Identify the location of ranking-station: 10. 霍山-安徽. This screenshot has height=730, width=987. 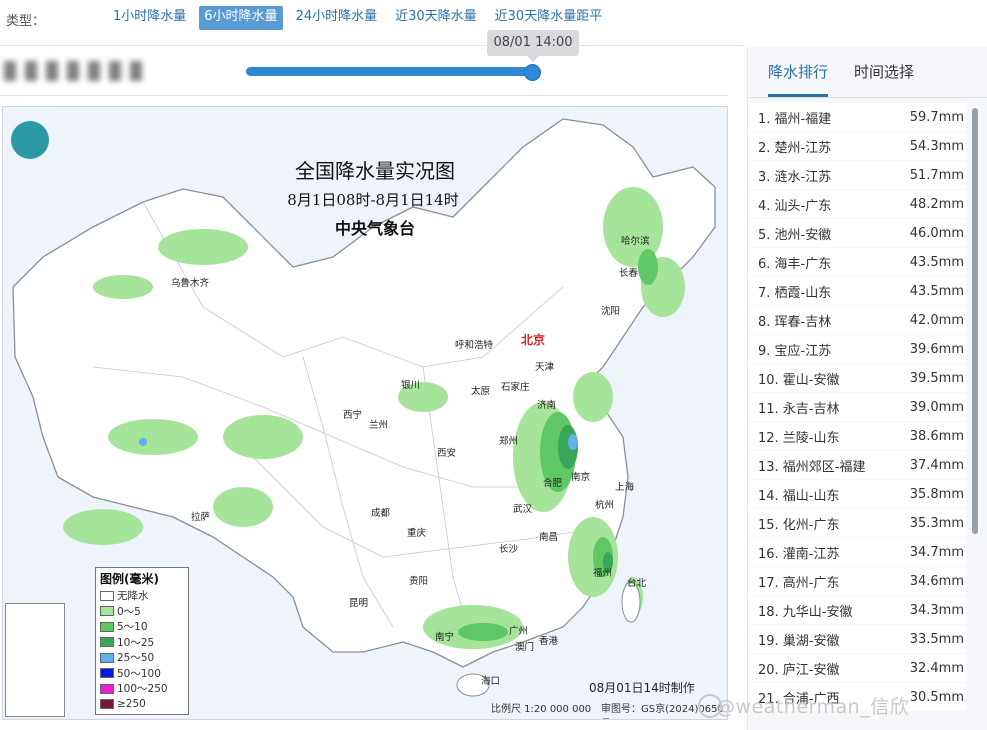
(799, 380).